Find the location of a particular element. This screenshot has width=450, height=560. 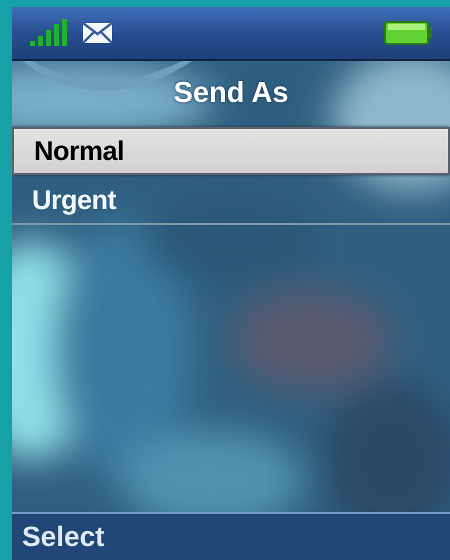

menu-item: Urgent is located at coordinates (231, 201).